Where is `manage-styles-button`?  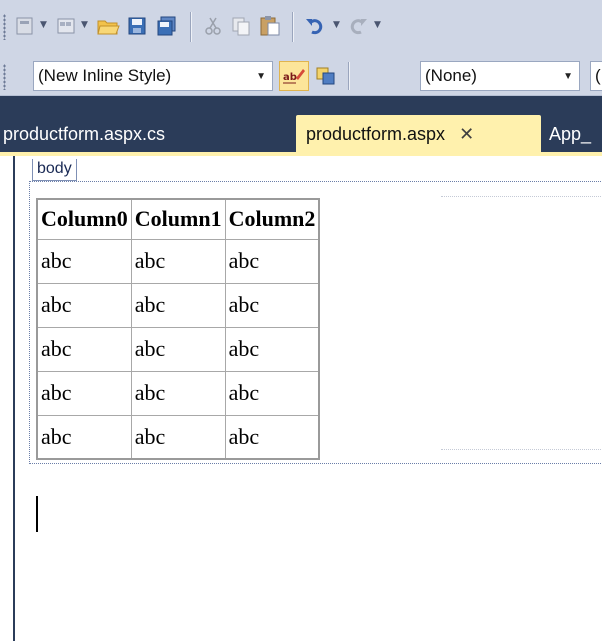
manage-styles-button is located at coordinates (326, 76).